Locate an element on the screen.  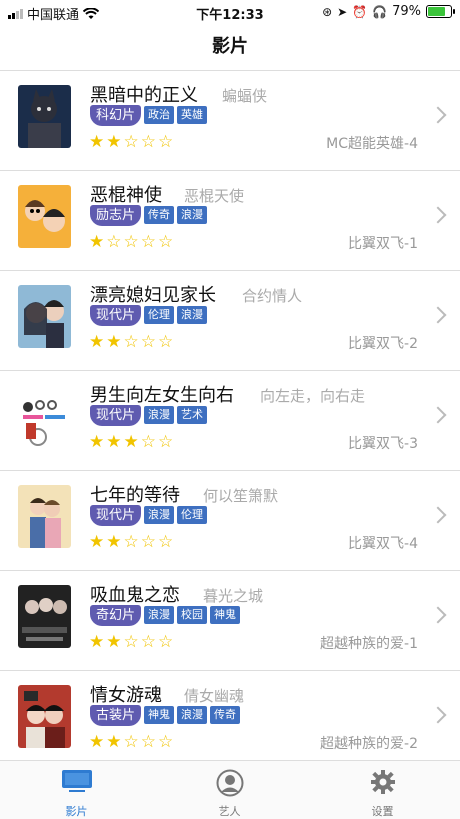
rotation-lock-icon: ⊛ is located at coordinates (327, 11).